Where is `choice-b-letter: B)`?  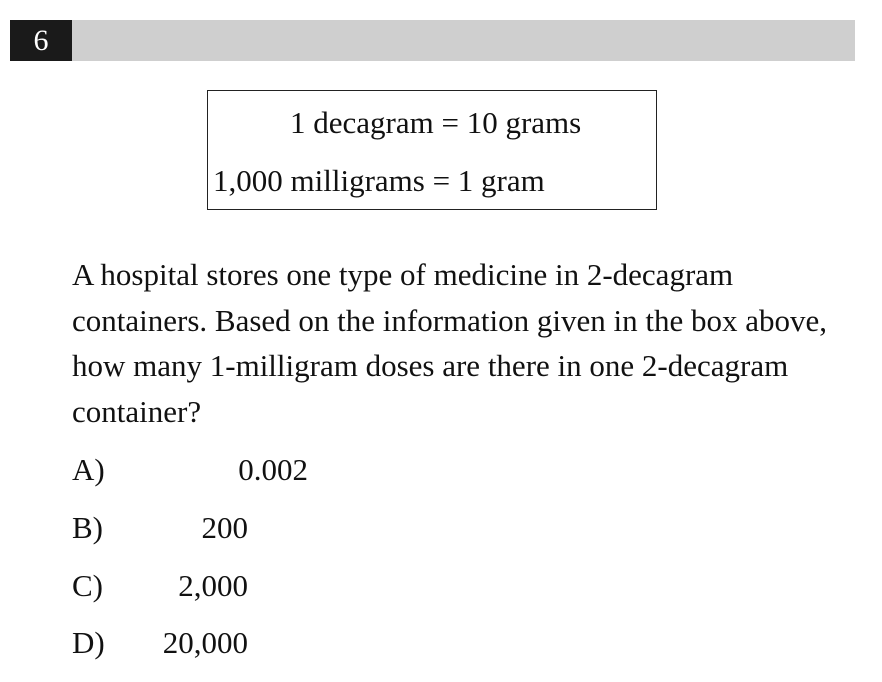
choice-b-letter: B) is located at coordinates (87, 528).